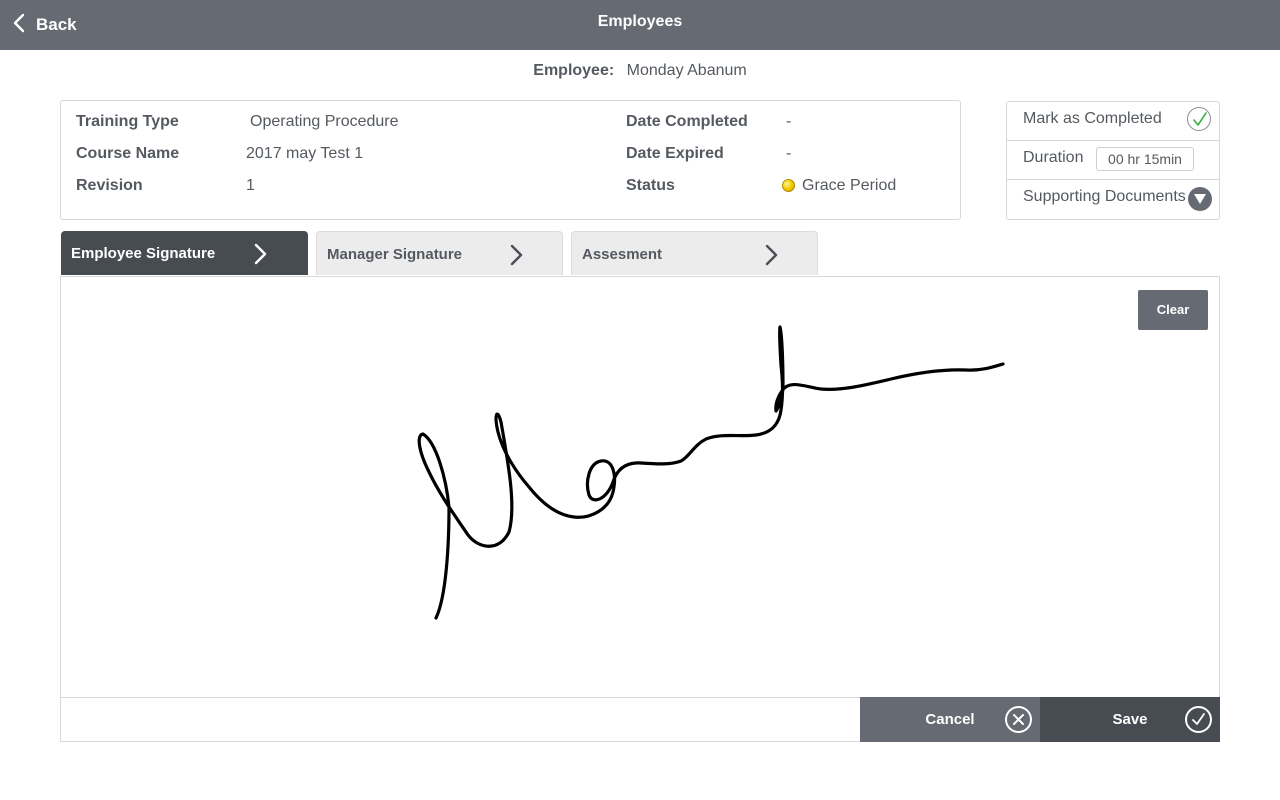  I want to click on status-indicator-icon, so click(788, 185).